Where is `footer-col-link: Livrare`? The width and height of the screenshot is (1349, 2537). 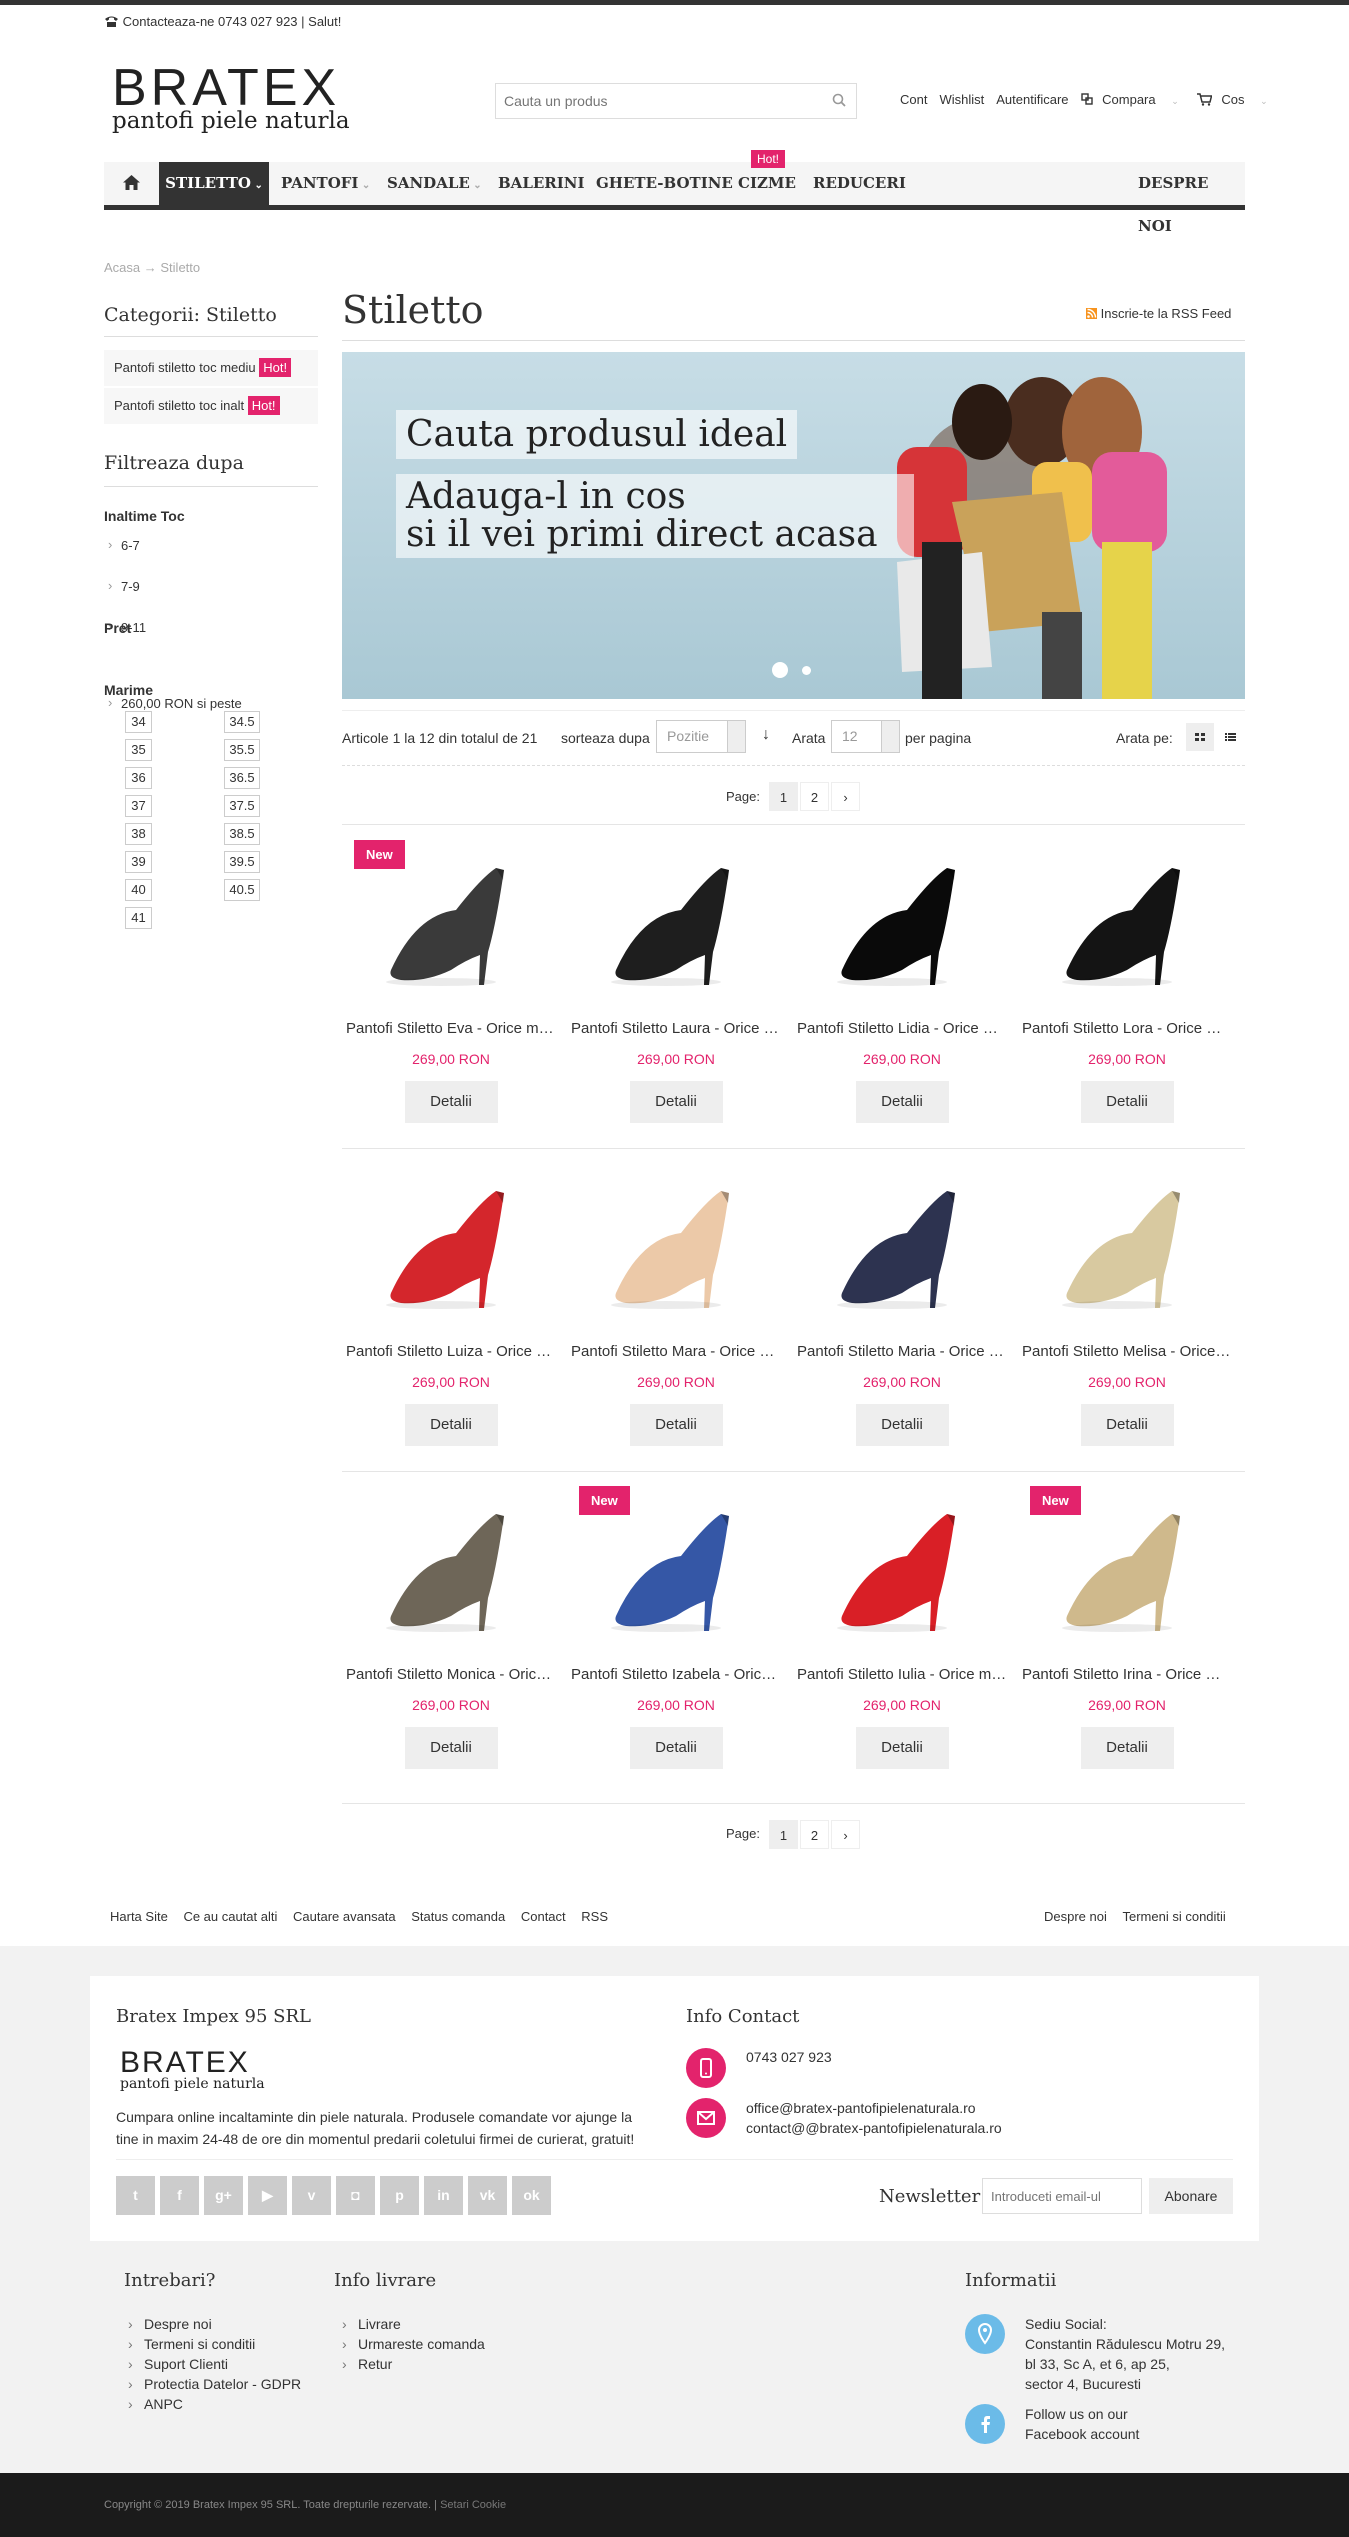 footer-col-link: Livrare is located at coordinates (409, 2324).